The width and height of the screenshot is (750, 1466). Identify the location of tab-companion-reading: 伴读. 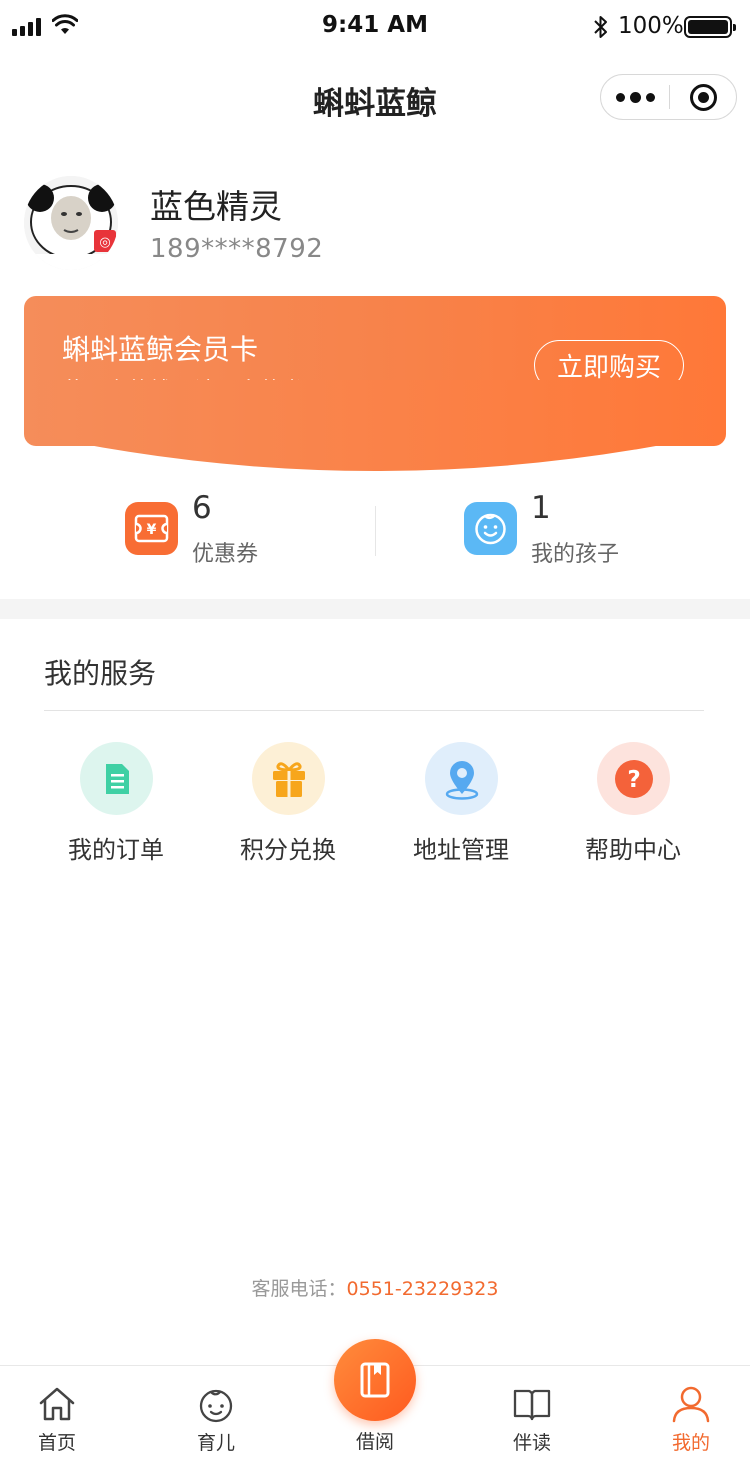
(532, 1416).